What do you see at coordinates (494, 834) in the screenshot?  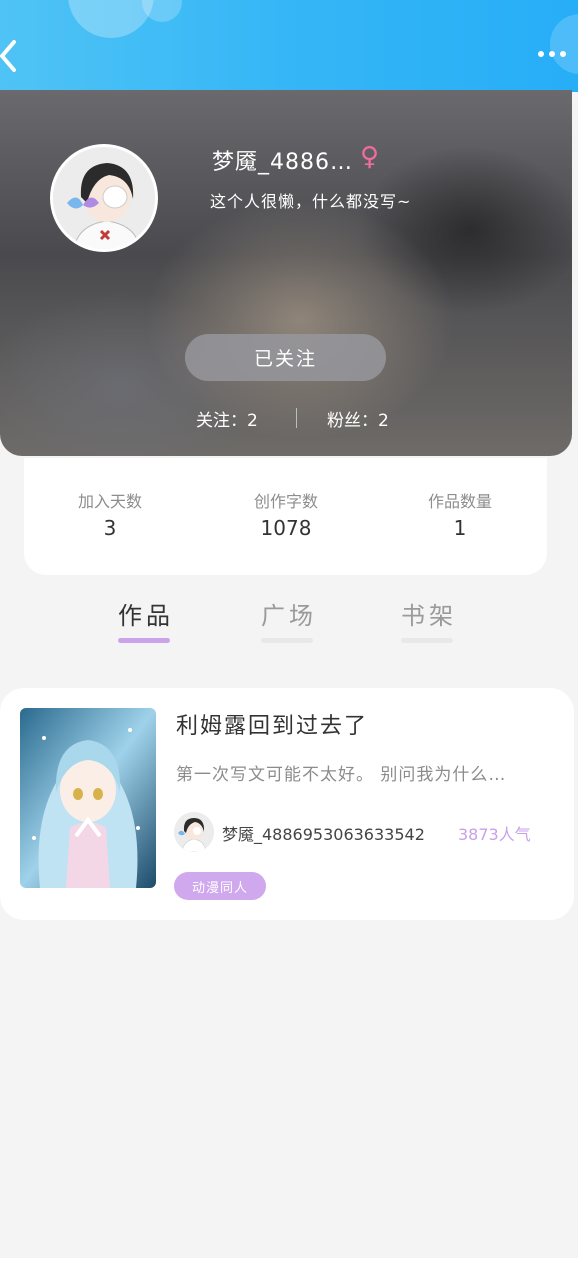 I see `popularity-count: 3873人气` at bounding box center [494, 834].